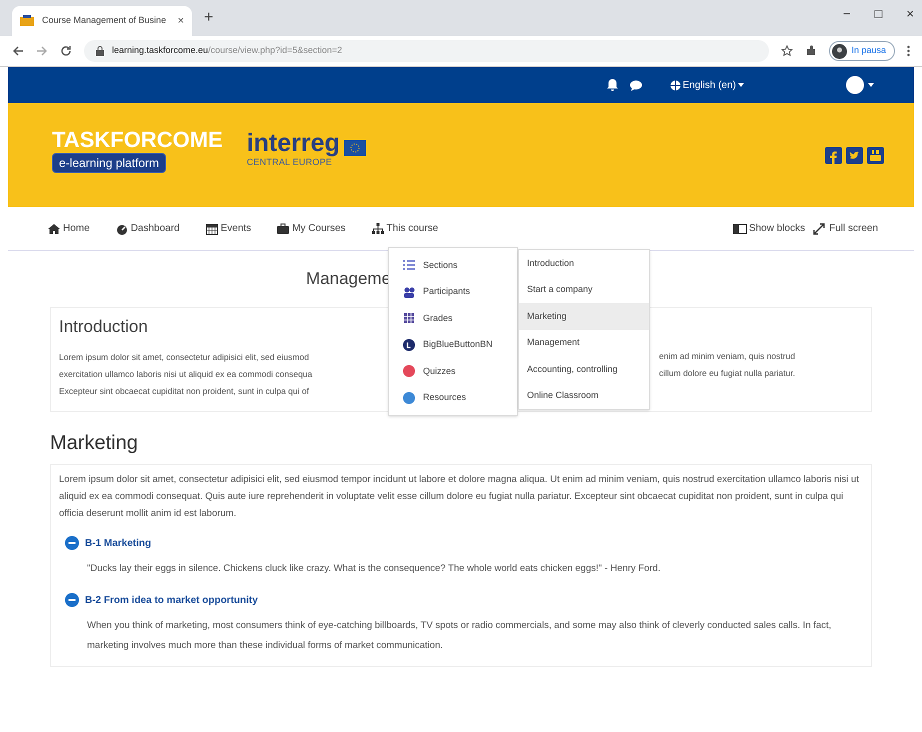 The image size is (922, 732). What do you see at coordinates (769, 228) in the screenshot?
I see `nav-link: Show blocks` at bounding box center [769, 228].